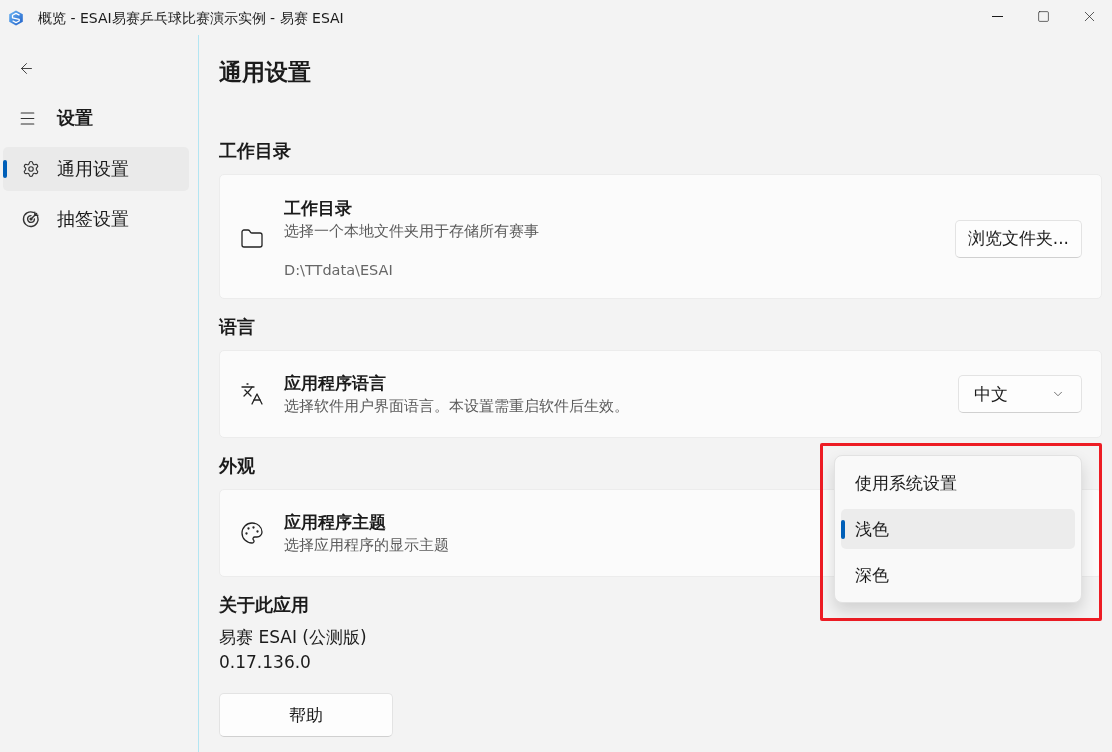 The height and width of the screenshot is (752, 1112). Describe the element at coordinates (96, 219) in the screenshot. I see `sidebar-item: 抽签设置` at that location.